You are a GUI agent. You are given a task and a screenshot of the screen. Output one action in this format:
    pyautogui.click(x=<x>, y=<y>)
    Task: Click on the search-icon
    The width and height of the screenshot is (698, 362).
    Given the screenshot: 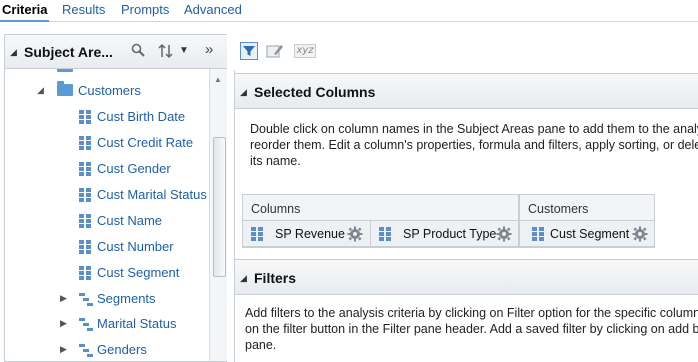 What is the action you would take?
    pyautogui.click(x=138, y=51)
    